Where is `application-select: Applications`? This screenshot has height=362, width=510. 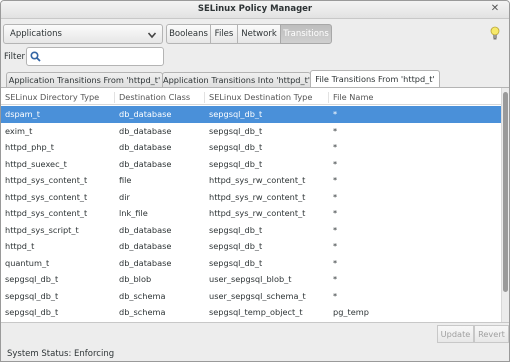 application-select: Applications is located at coordinates (83, 34).